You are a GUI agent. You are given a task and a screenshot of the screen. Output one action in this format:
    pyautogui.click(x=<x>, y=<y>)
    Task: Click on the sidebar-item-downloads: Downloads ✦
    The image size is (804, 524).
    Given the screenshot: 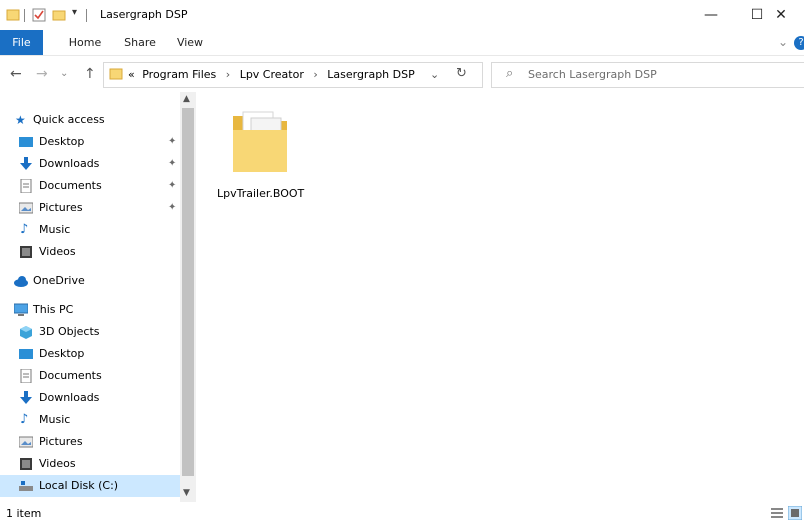 What is the action you would take?
    pyautogui.click(x=90, y=164)
    